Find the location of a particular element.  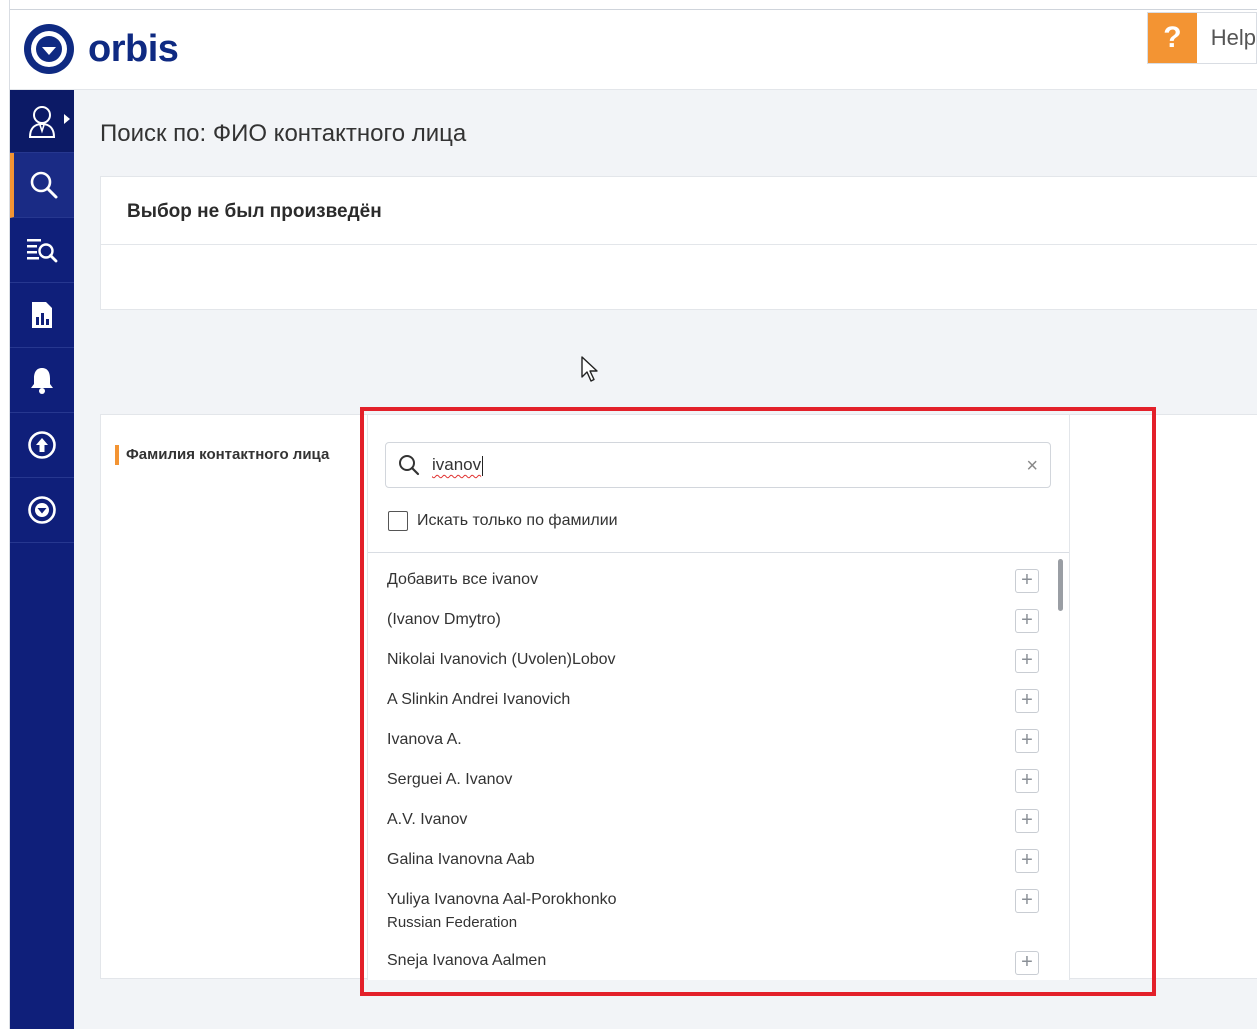

selection-panel: Выбор не был произведён is located at coordinates (678, 243).